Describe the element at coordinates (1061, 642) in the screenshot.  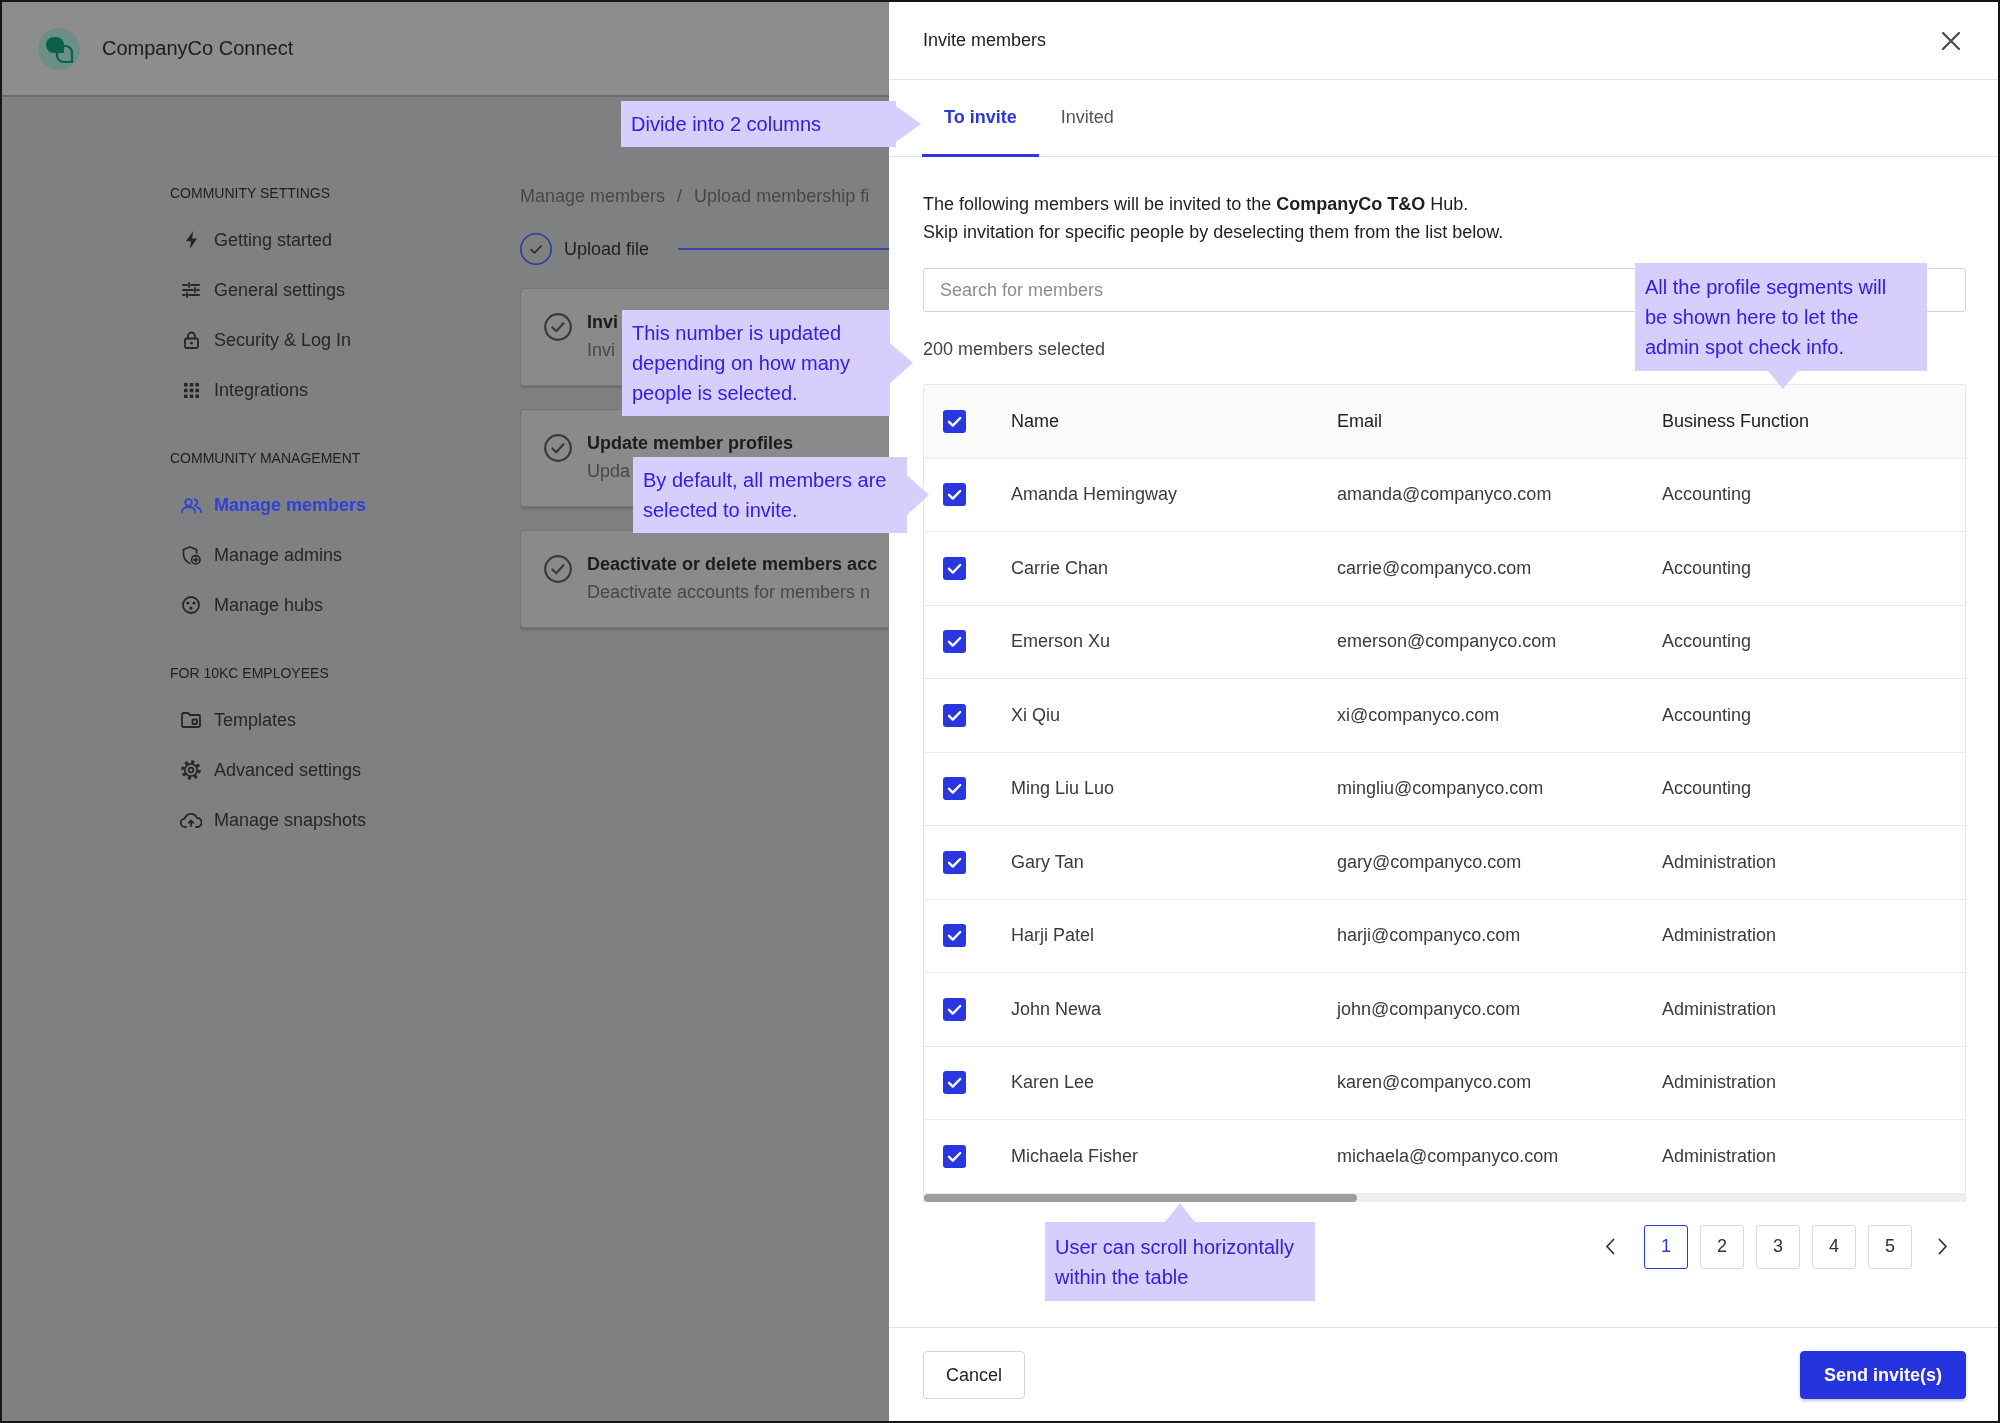
I see `table-cell-text: Emerson Xu` at that location.